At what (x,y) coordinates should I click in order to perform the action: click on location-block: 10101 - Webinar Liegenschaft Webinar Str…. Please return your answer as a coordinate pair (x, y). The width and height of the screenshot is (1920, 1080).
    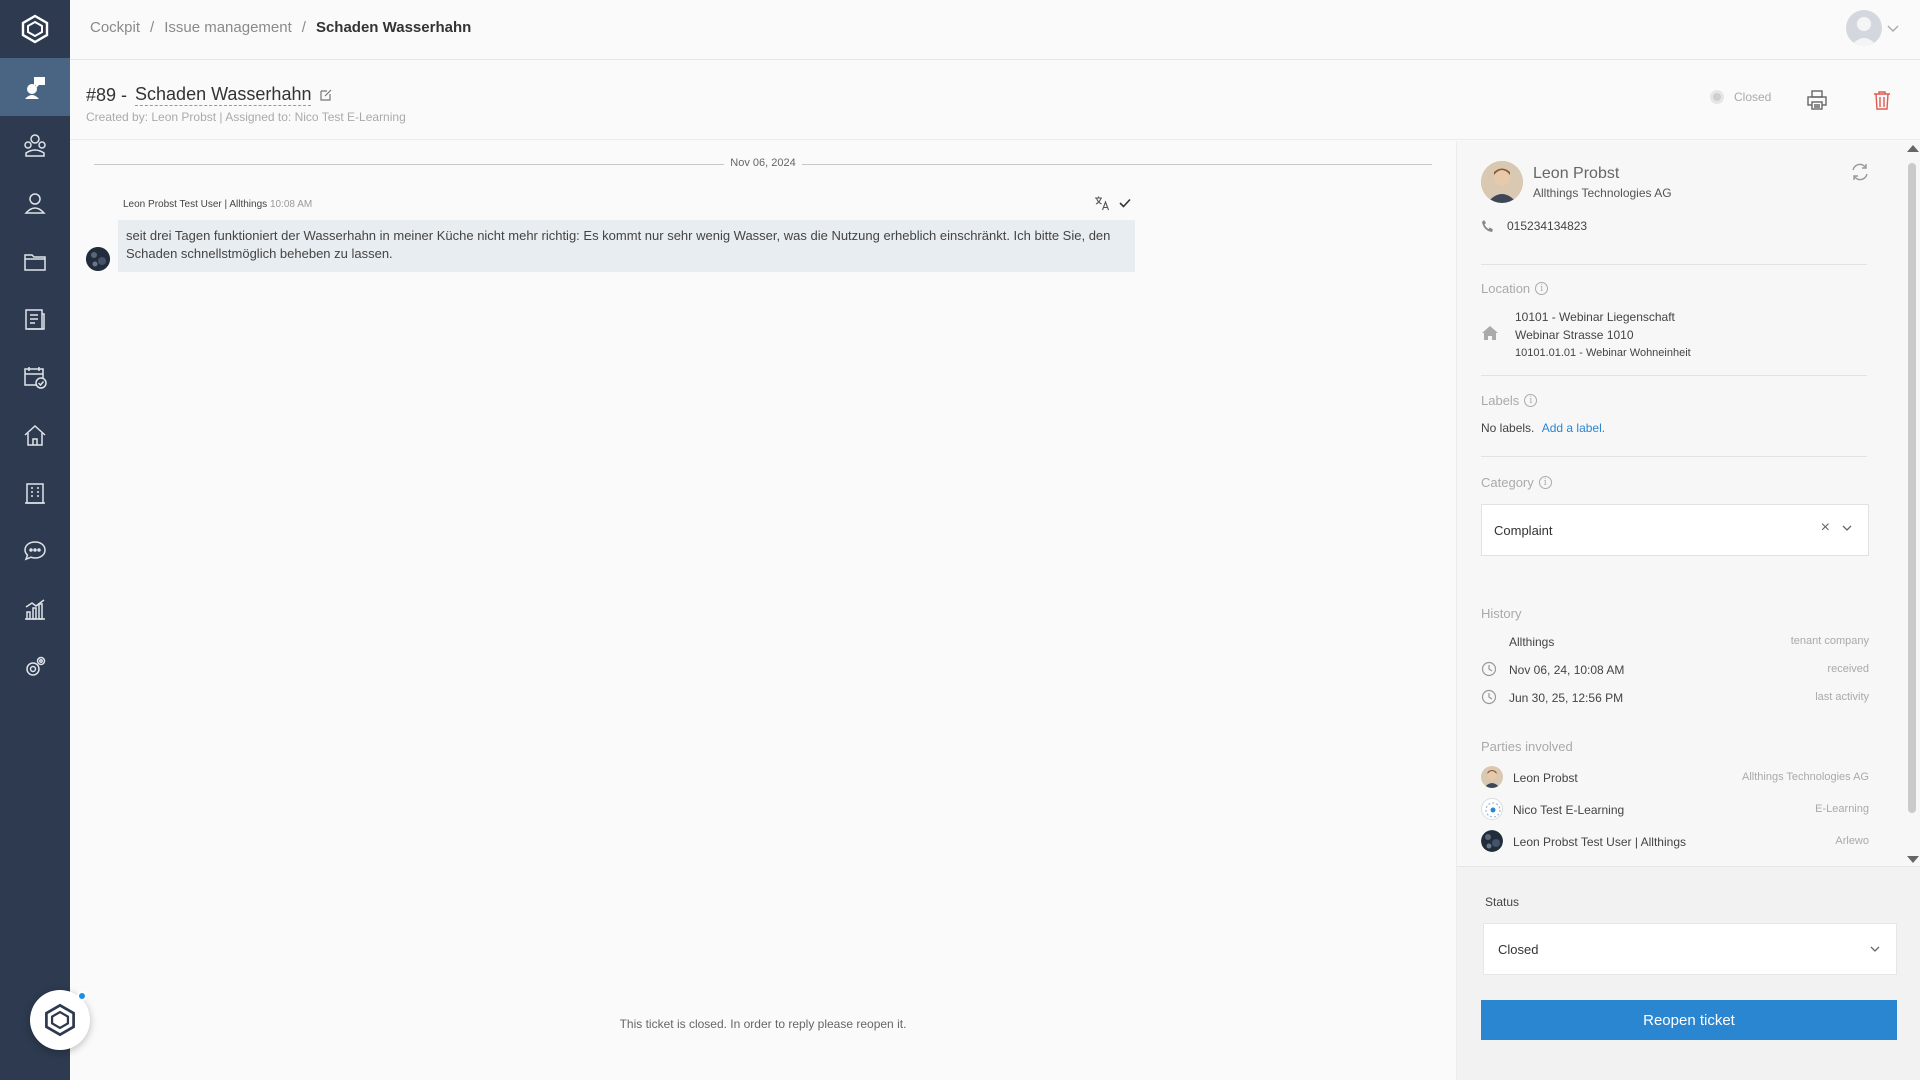
    Looking at the image, I should click on (1603, 335).